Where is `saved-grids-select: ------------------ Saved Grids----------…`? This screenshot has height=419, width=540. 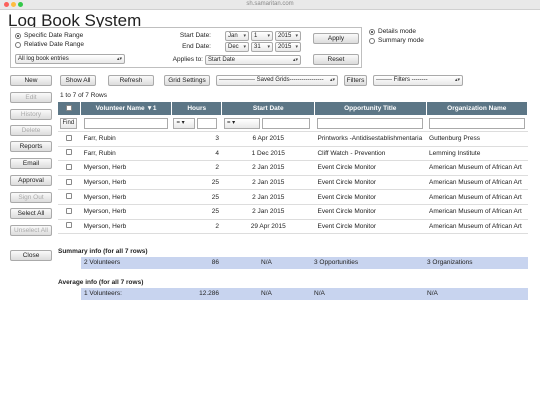 saved-grids-select: ------------------ Saved Grids----------… is located at coordinates (277, 80).